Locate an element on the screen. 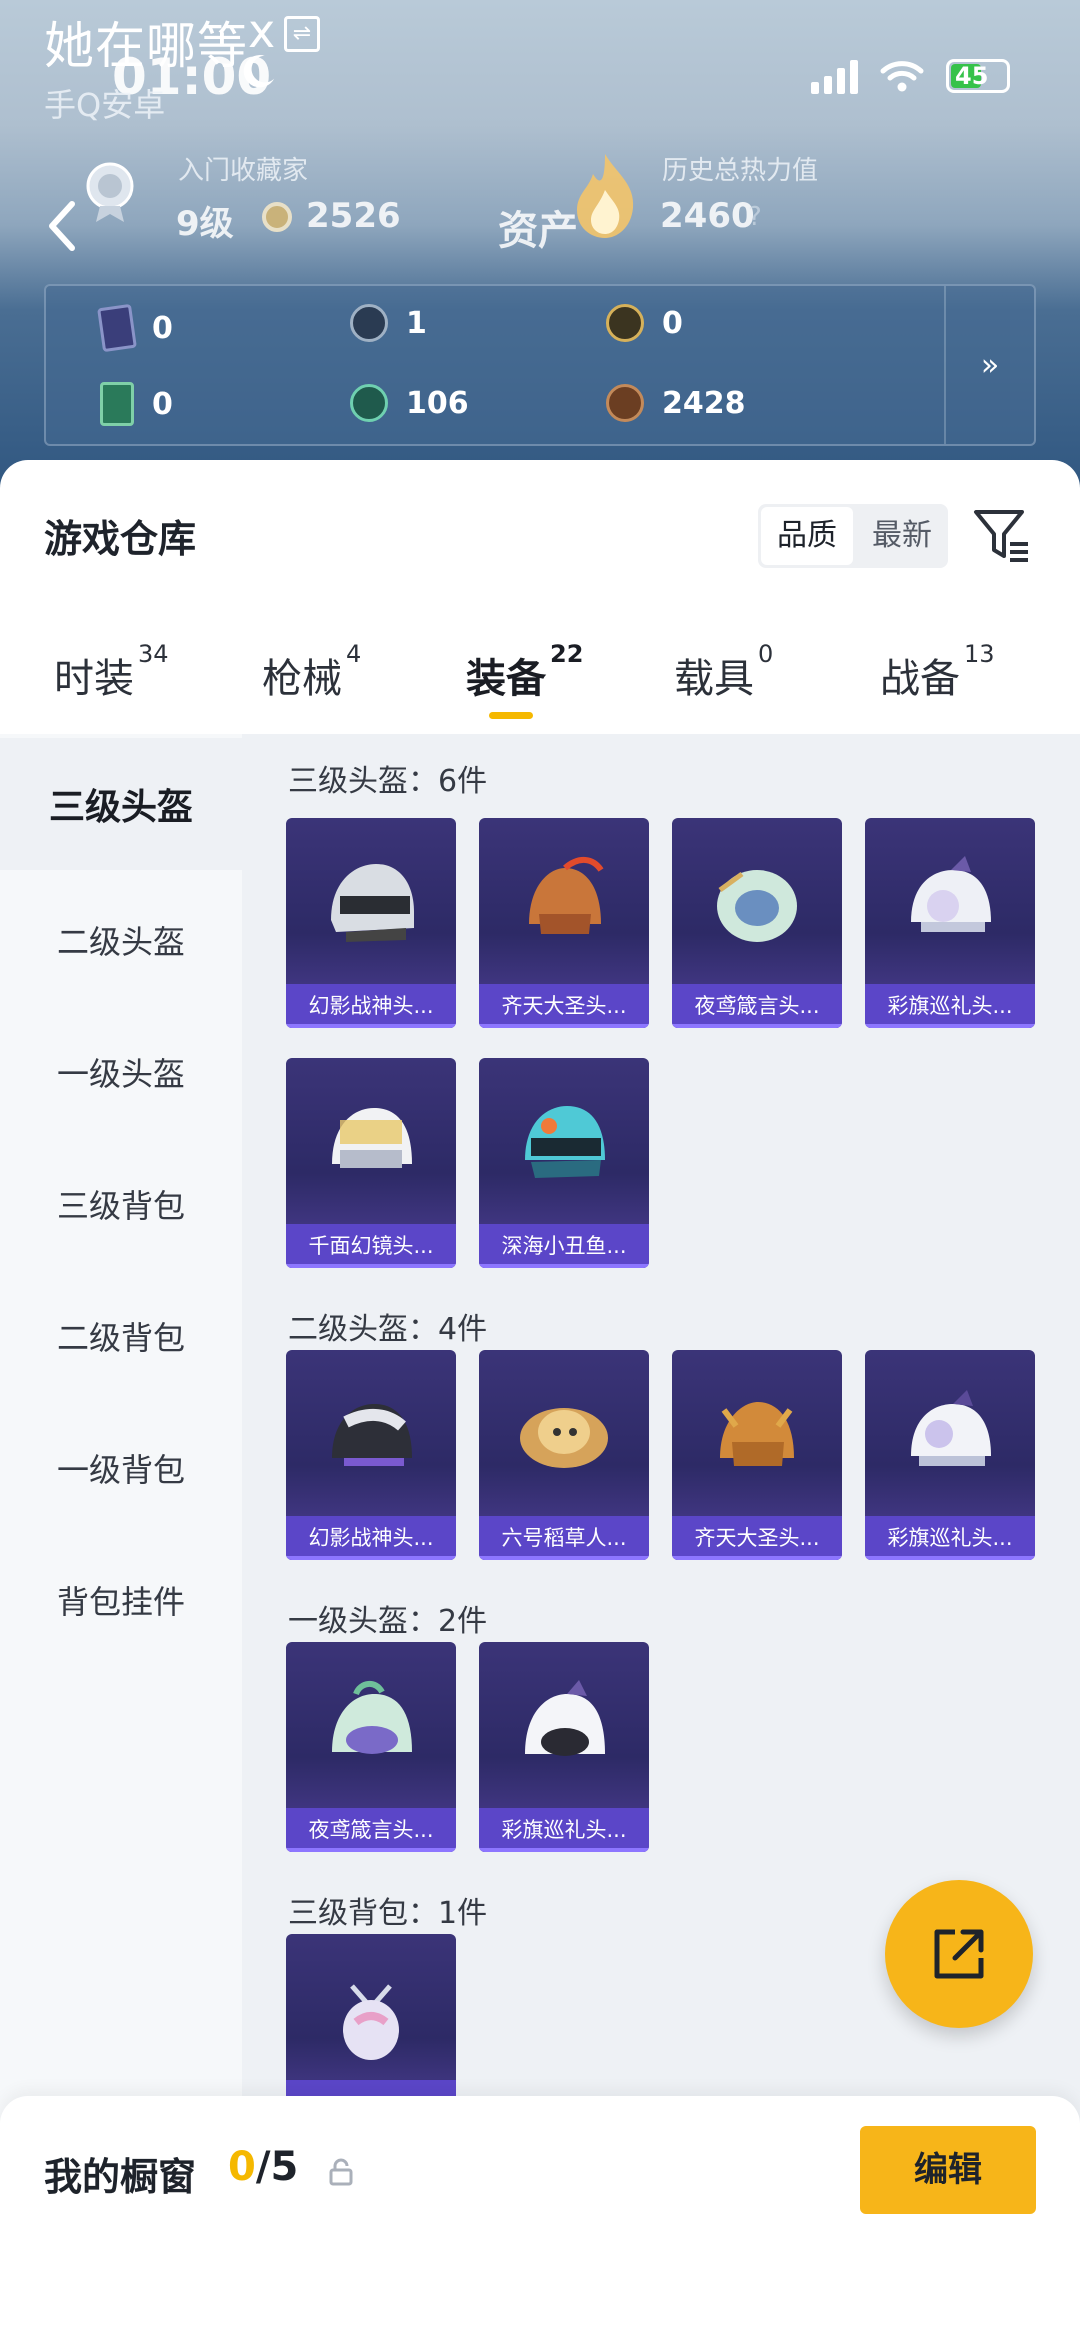  sort-toggle: 品质 最新 is located at coordinates (853, 536).